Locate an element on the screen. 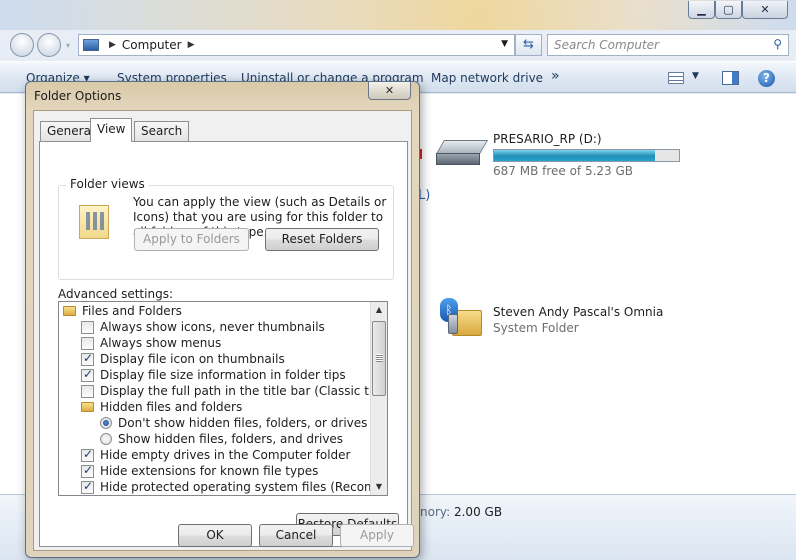 This screenshot has width=796, height=560. settings-option-label: Always show icons, never thumbnails is located at coordinates (212, 327).